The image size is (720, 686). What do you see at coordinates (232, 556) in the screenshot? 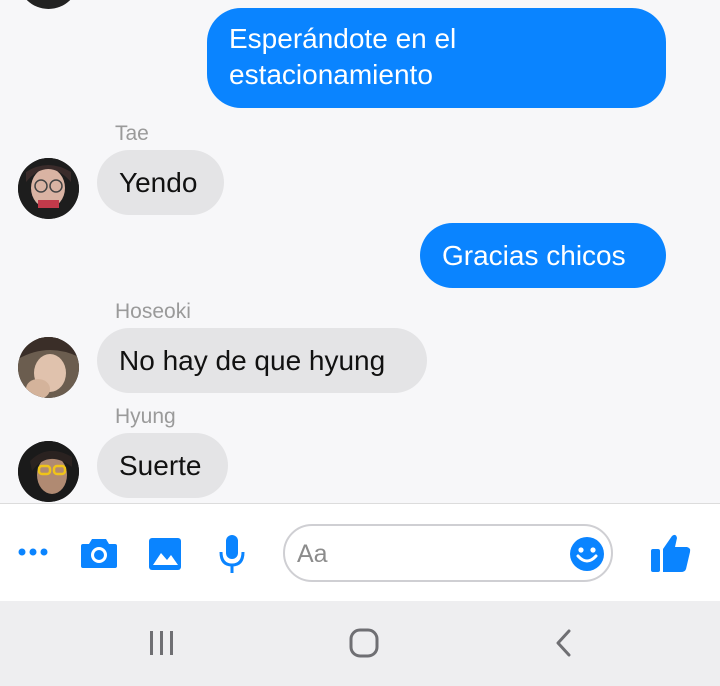
I see `microphone-icon` at bounding box center [232, 556].